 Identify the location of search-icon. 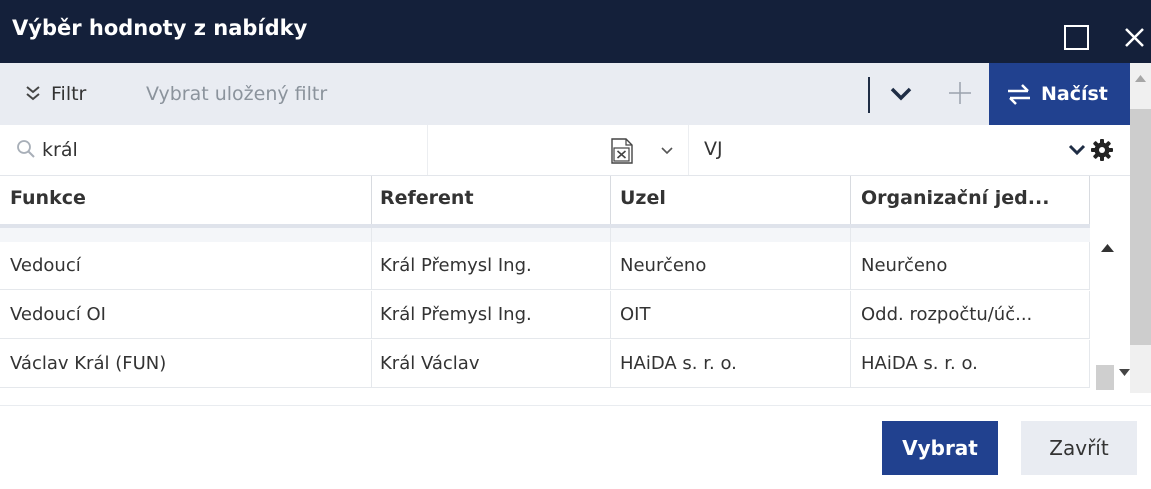
(26, 149).